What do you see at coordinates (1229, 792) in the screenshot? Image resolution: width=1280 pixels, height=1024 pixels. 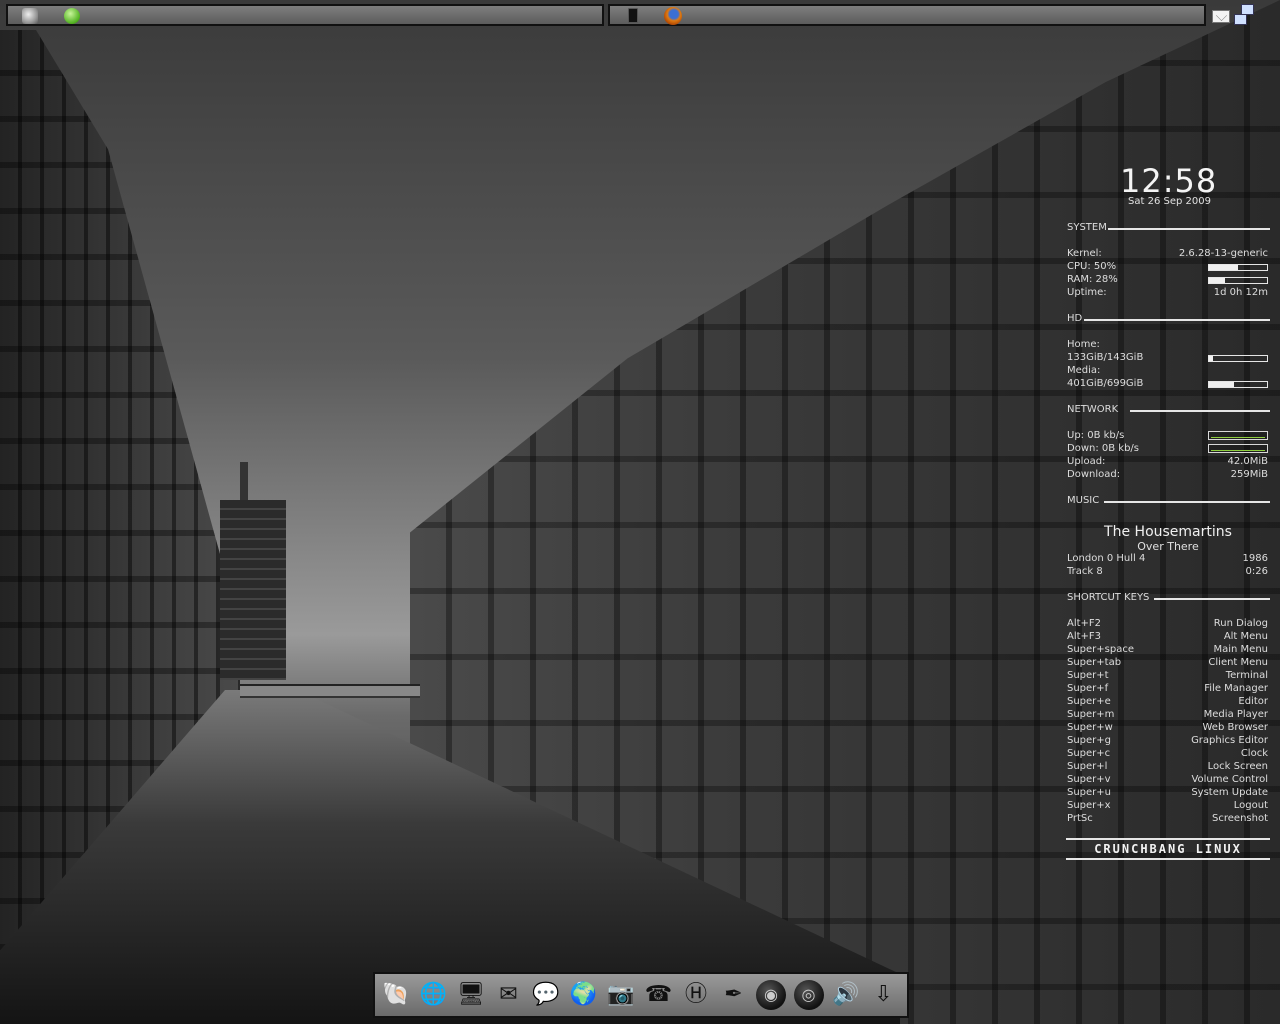 I see `shortcut-action: System Update` at bounding box center [1229, 792].